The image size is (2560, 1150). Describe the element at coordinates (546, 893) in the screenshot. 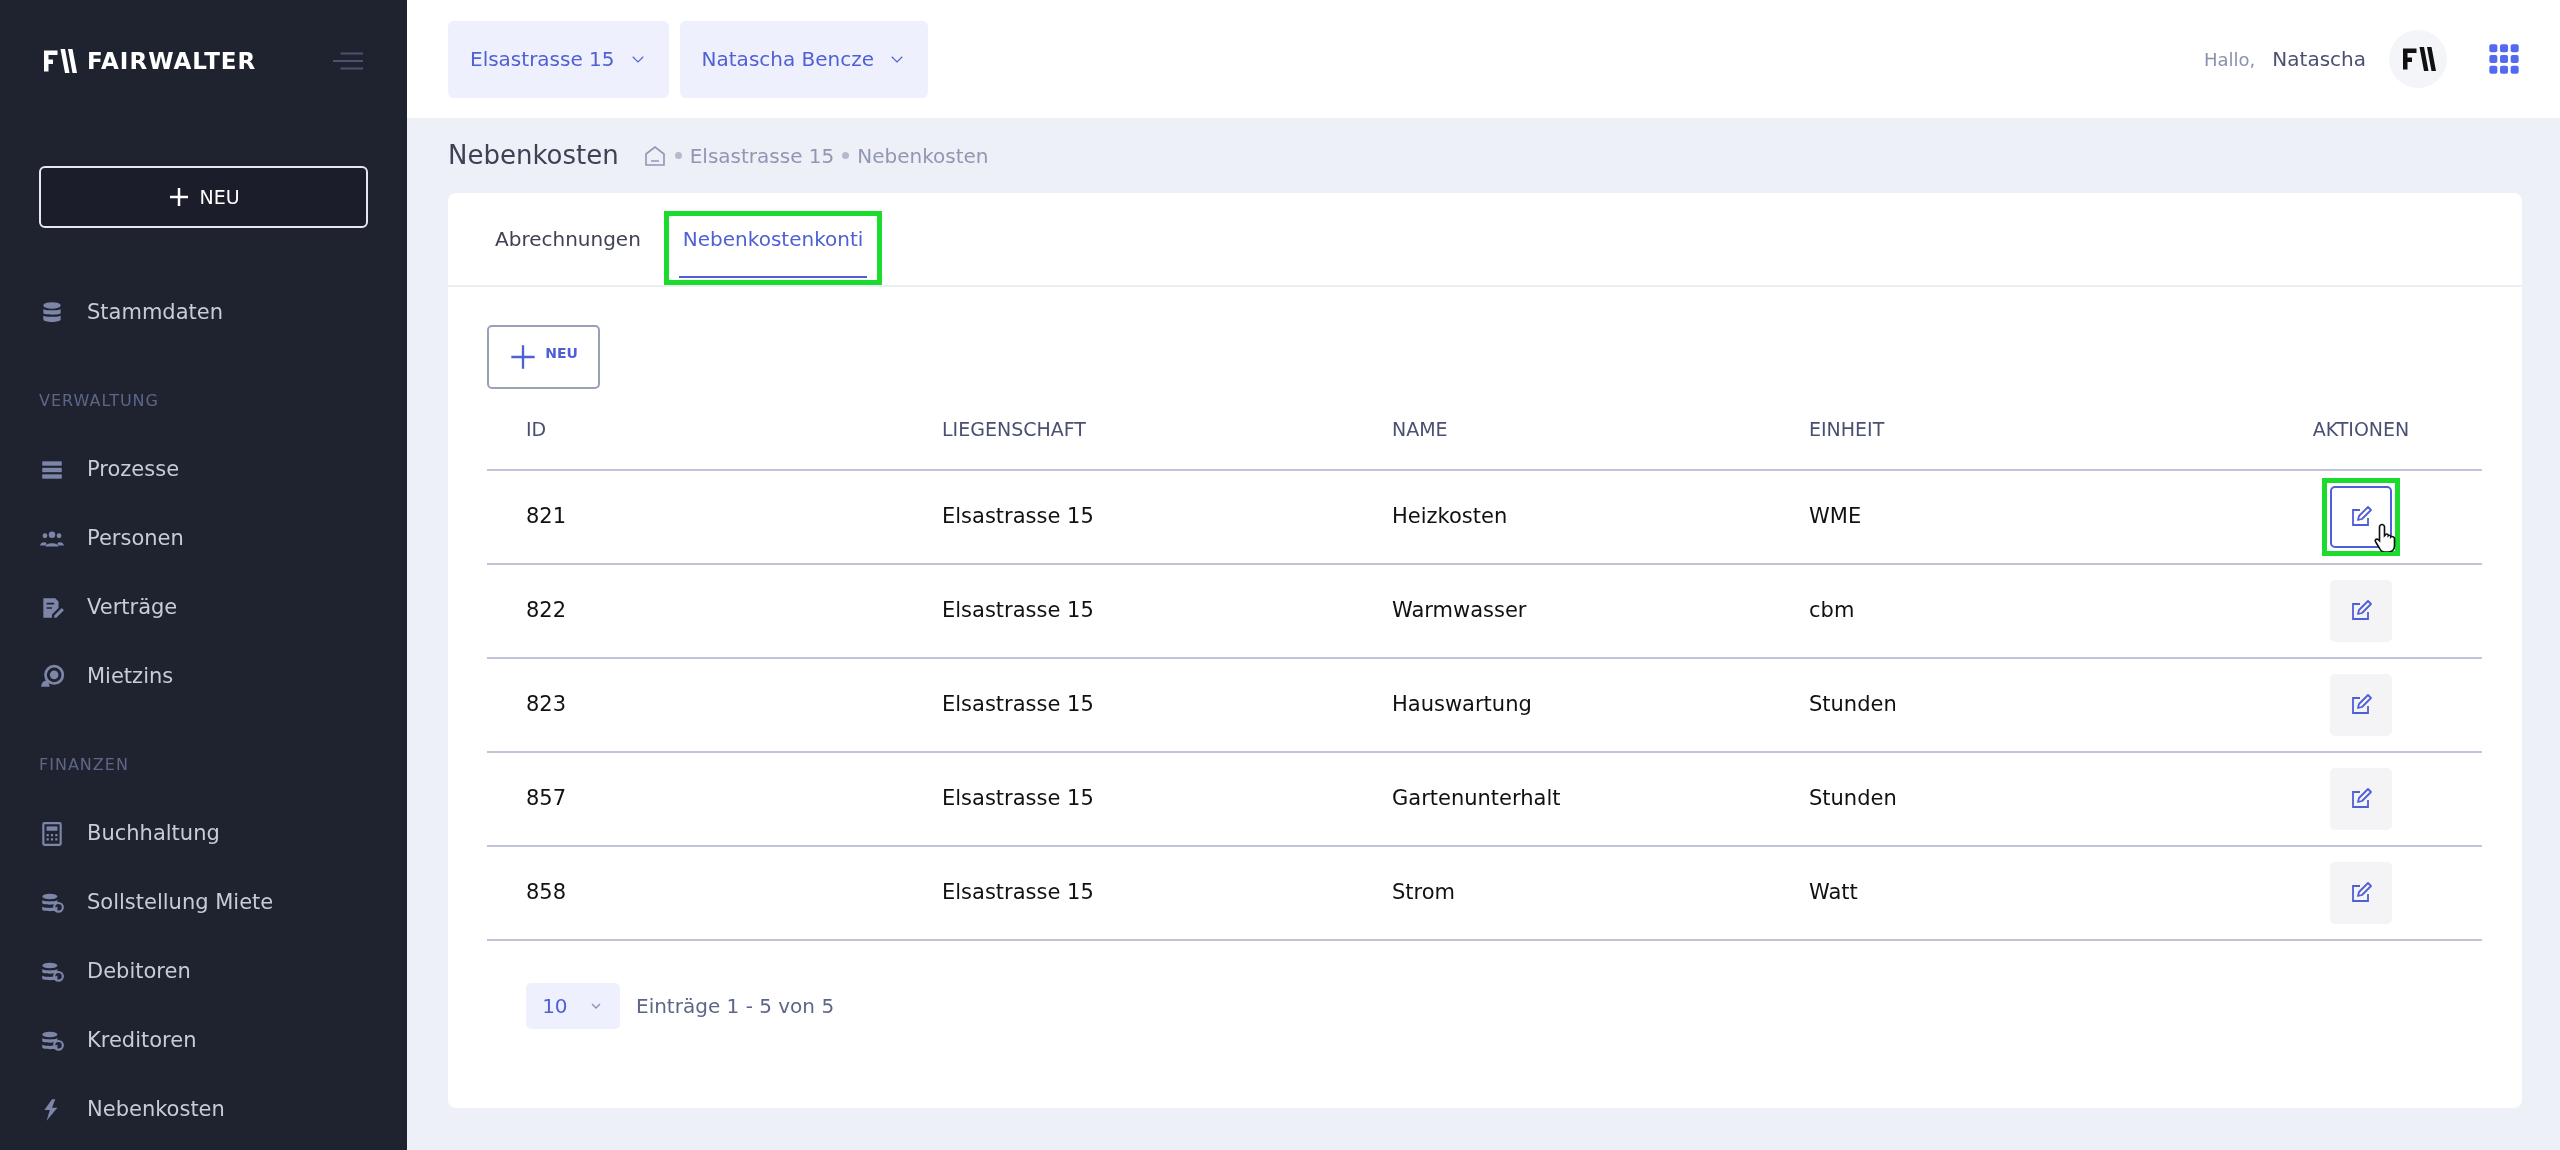

I see `table-cell-text: 858` at that location.